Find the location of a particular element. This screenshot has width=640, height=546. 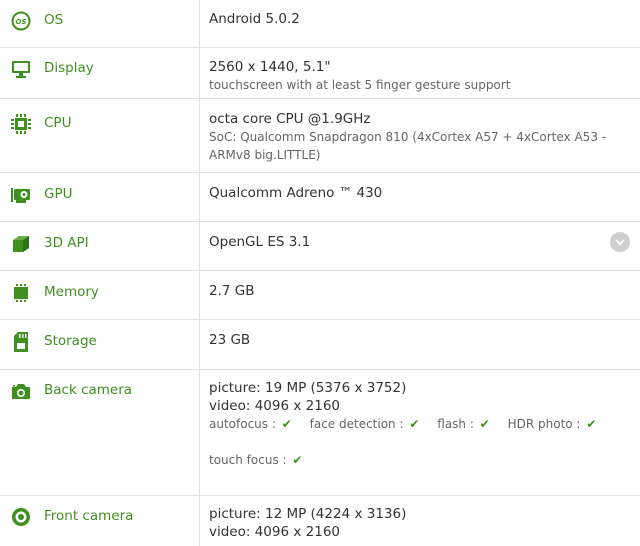

spec-row-memory: Memory 2.7 GB is located at coordinates (320, 295).